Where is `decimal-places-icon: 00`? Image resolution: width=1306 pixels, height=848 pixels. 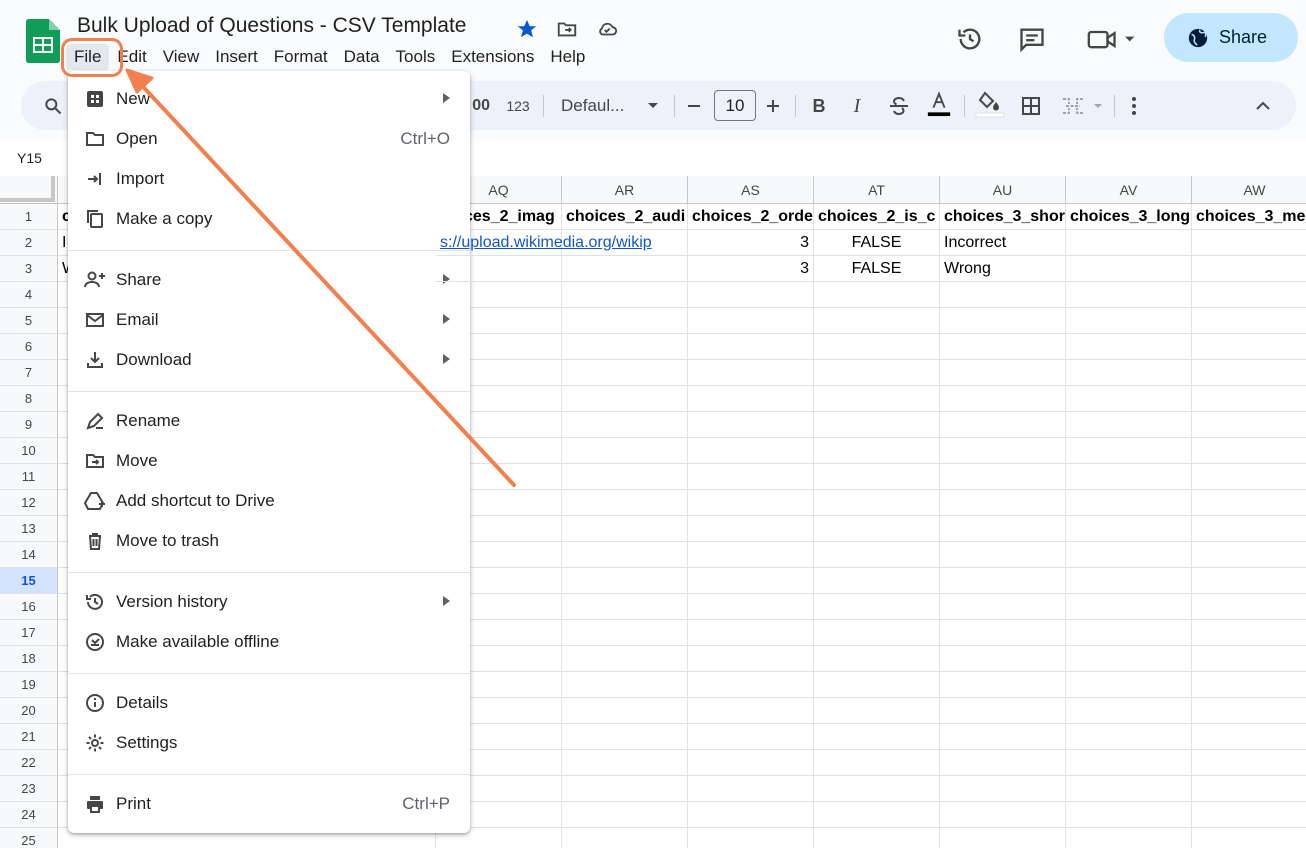
decimal-places-icon: 00 is located at coordinates (481, 106).